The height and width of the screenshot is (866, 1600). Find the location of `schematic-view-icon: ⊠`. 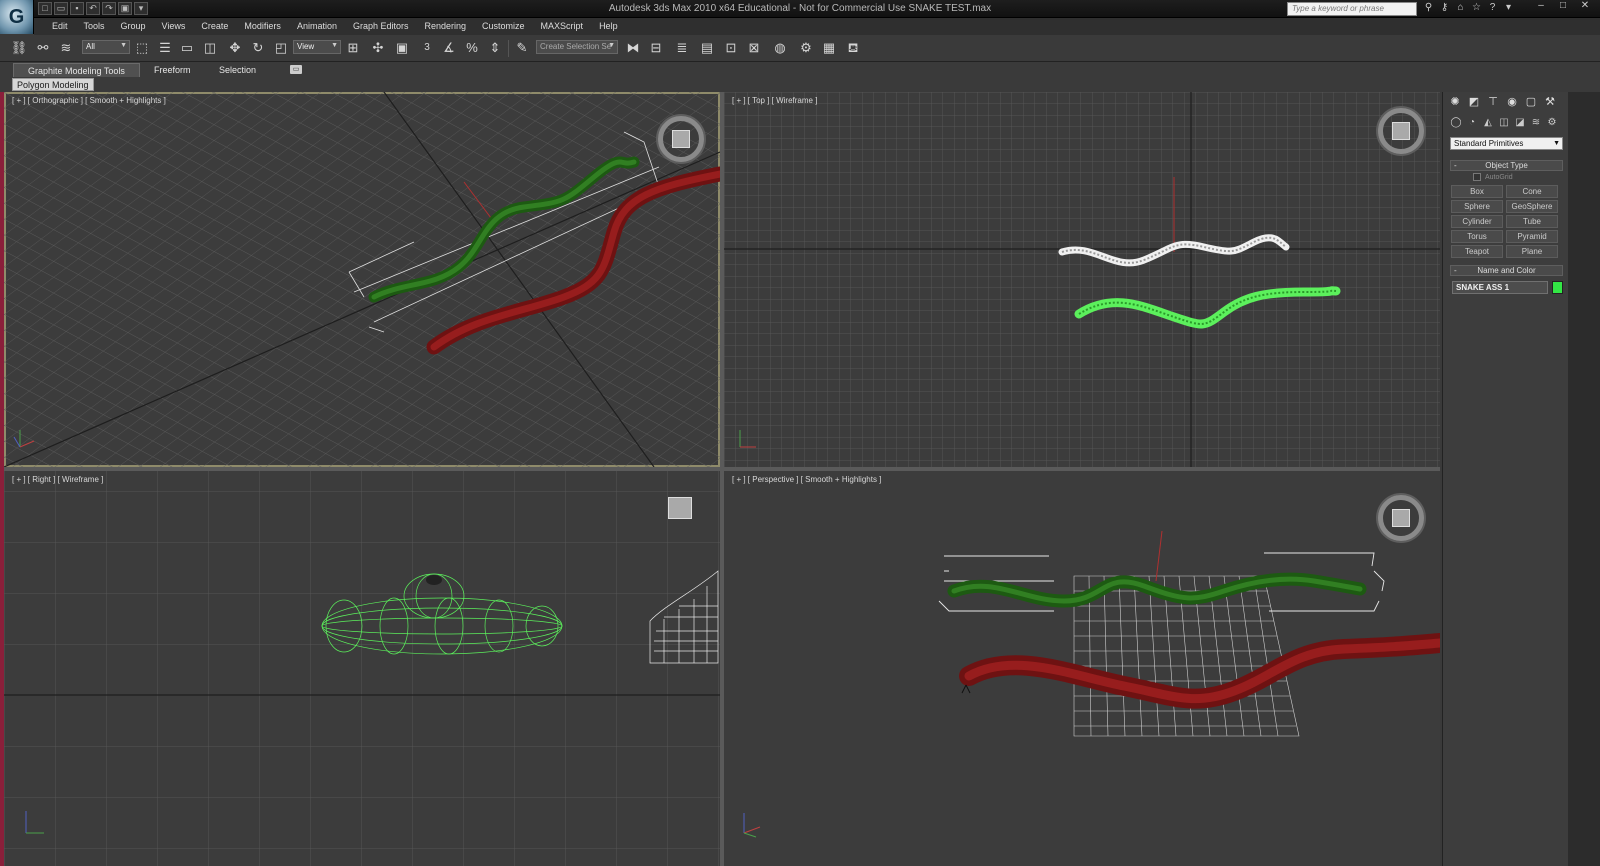

schematic-view-icon: ⊠ is located at coordinates (754, 48).